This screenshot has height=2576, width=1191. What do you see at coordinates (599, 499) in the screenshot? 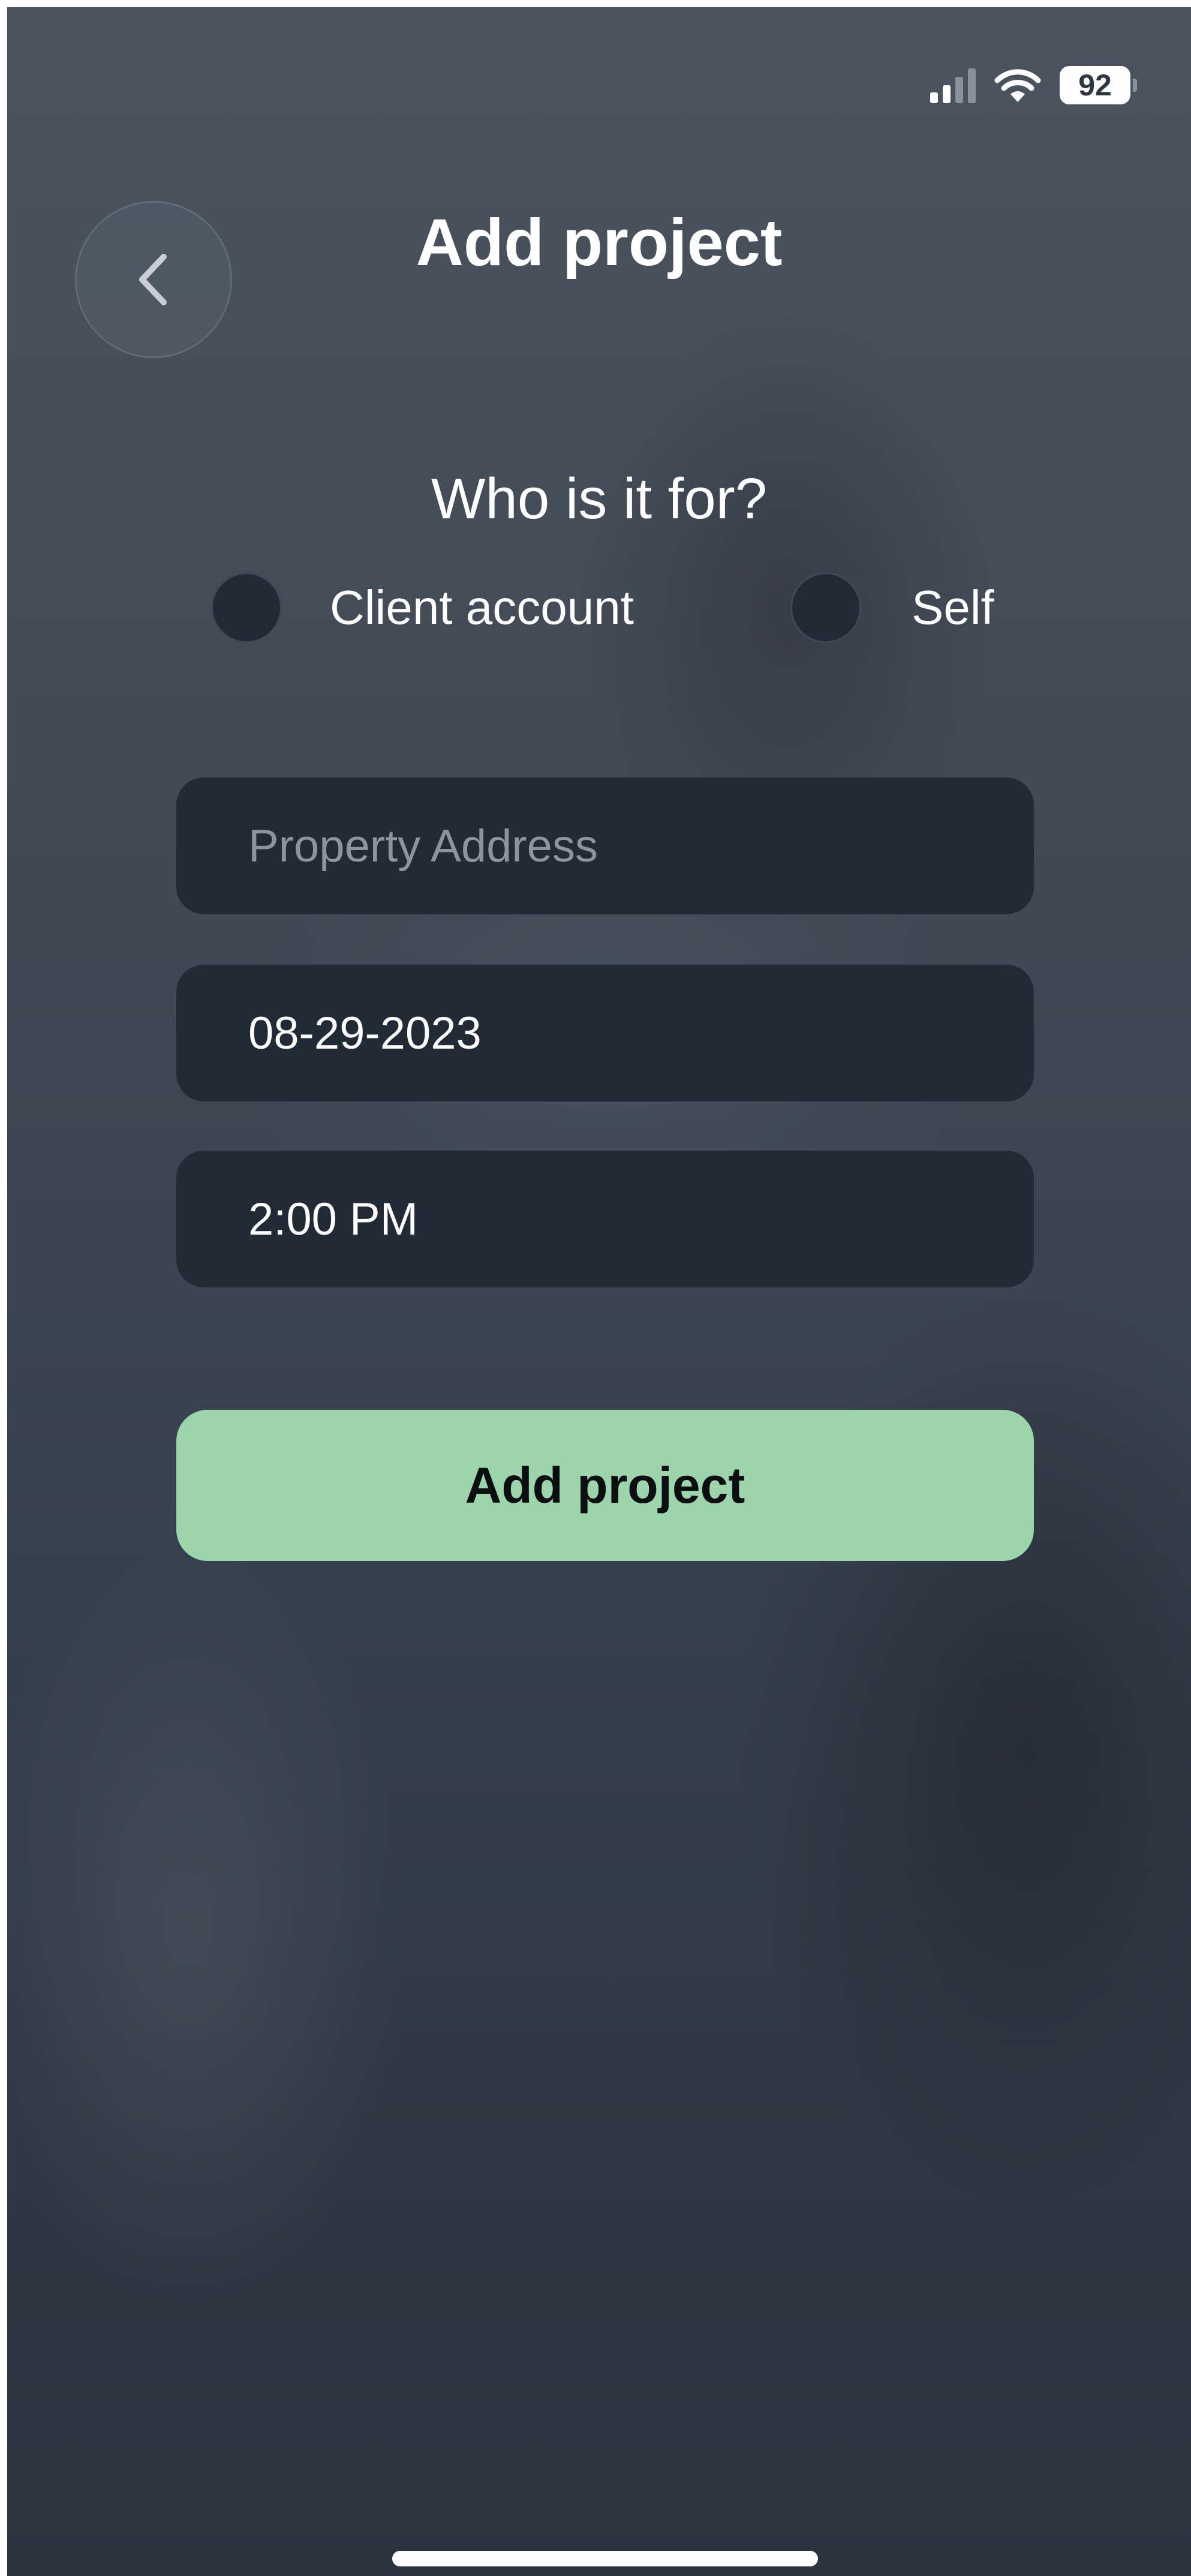
I see `recipient-question: Who is it for?` at bounding box center [599, 499].